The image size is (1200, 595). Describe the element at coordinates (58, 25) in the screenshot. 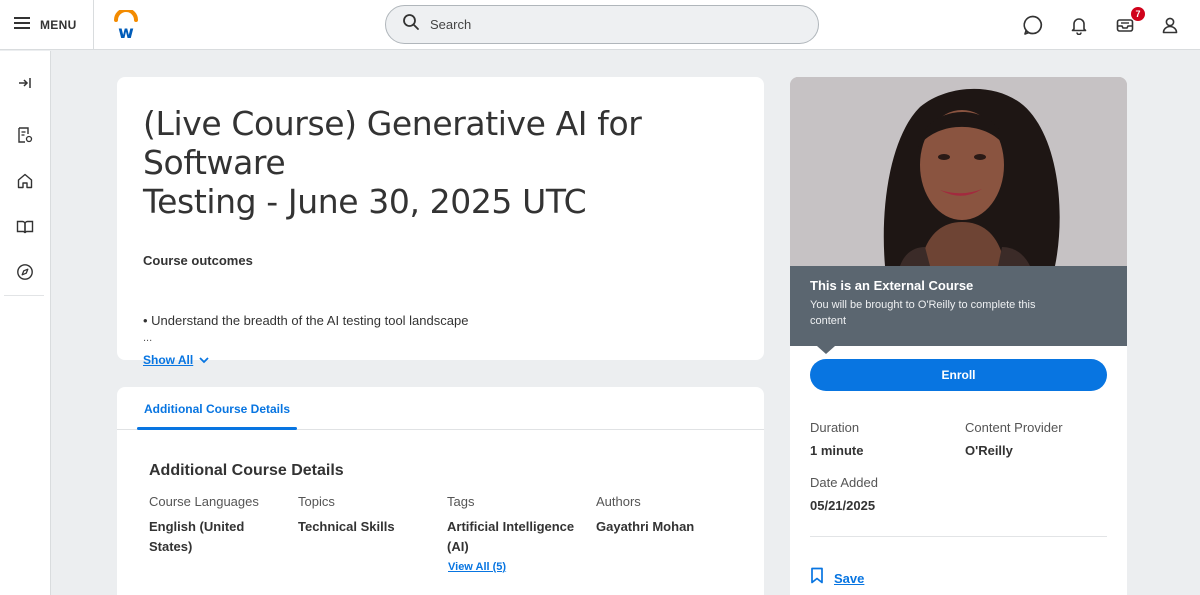

I see `menu-label: MENU` at that location.